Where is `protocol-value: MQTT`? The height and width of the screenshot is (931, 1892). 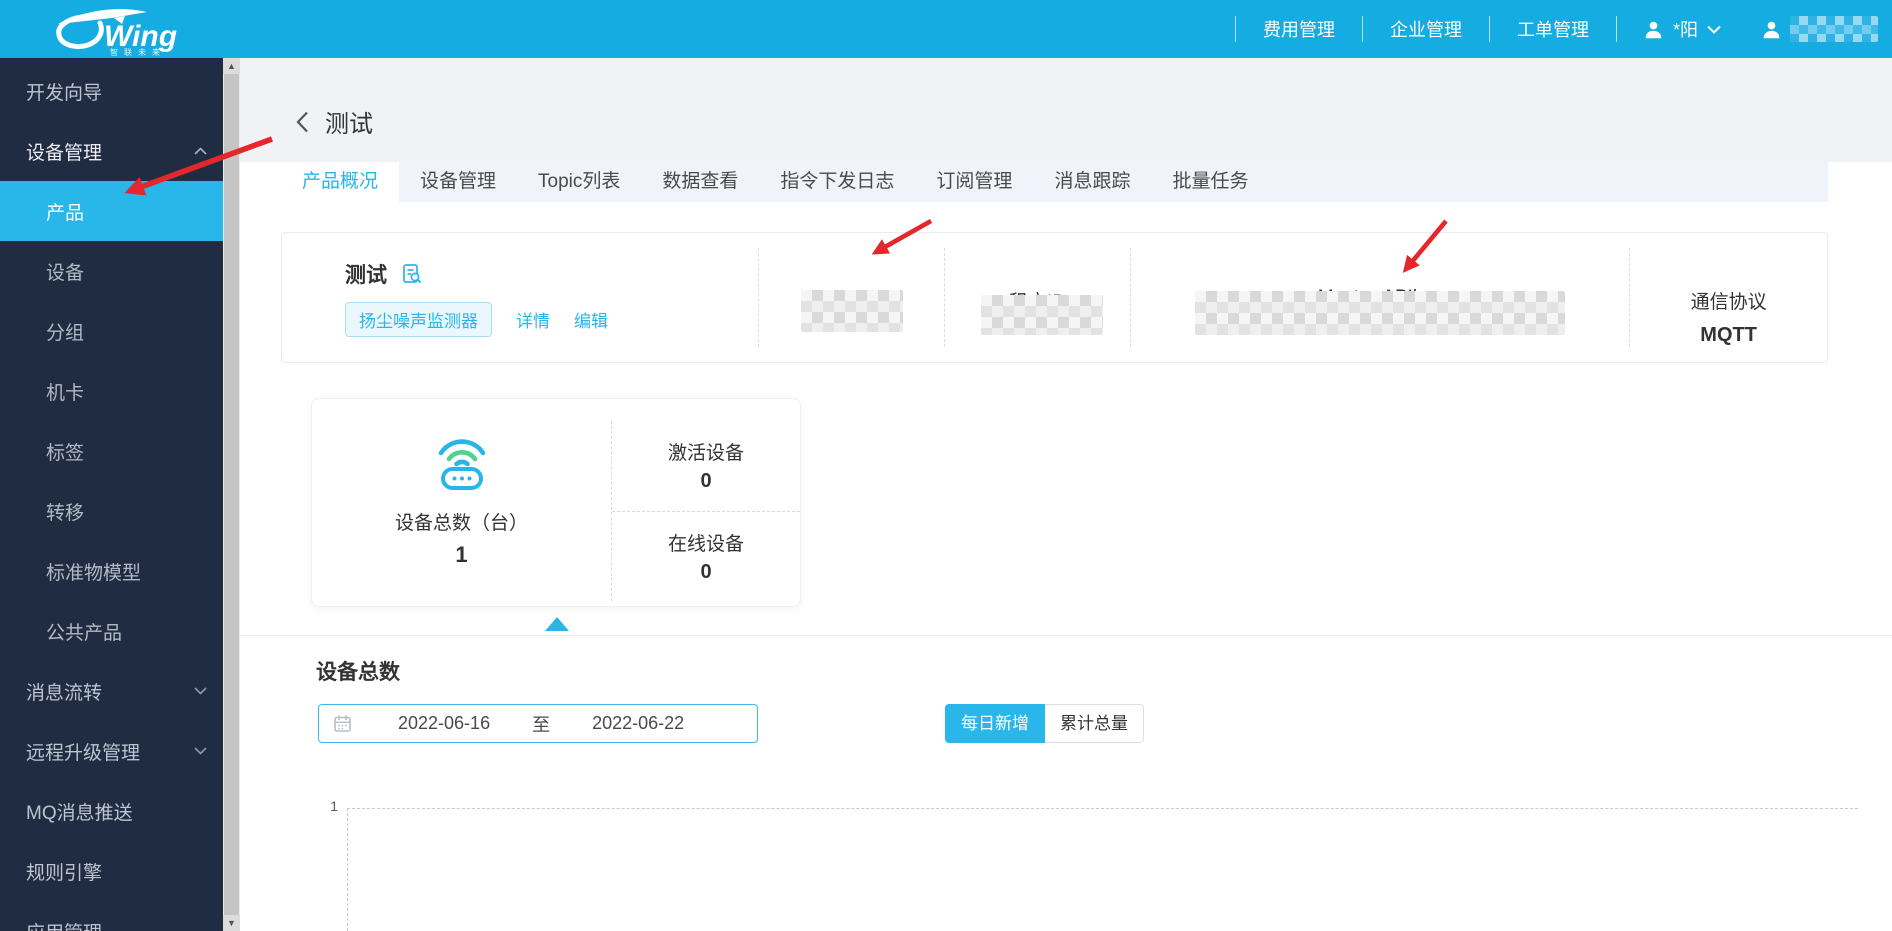 protocol-value: MQTT is located at coordinates (1728, 335).